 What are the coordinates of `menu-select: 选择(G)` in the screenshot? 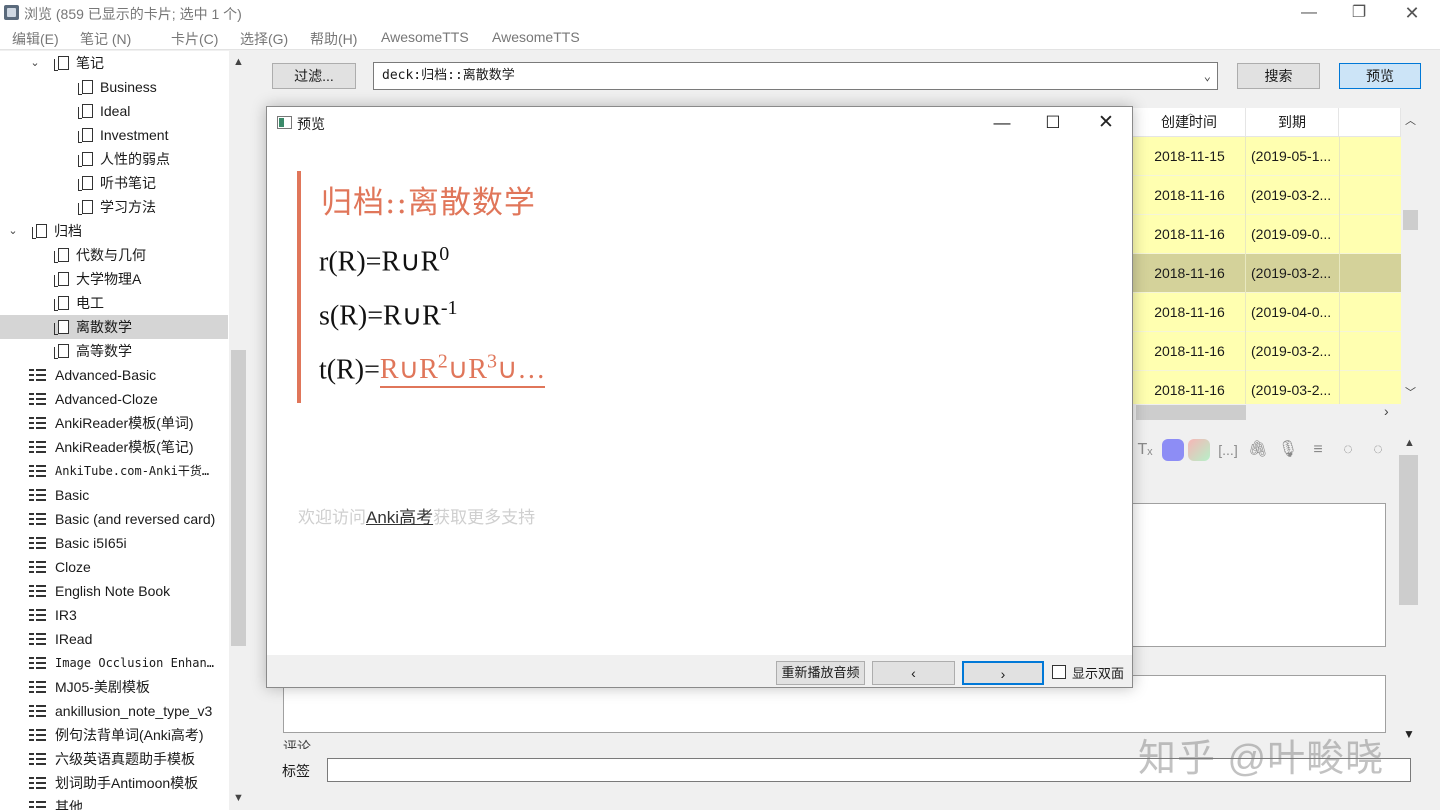 It's located at (264, 39).